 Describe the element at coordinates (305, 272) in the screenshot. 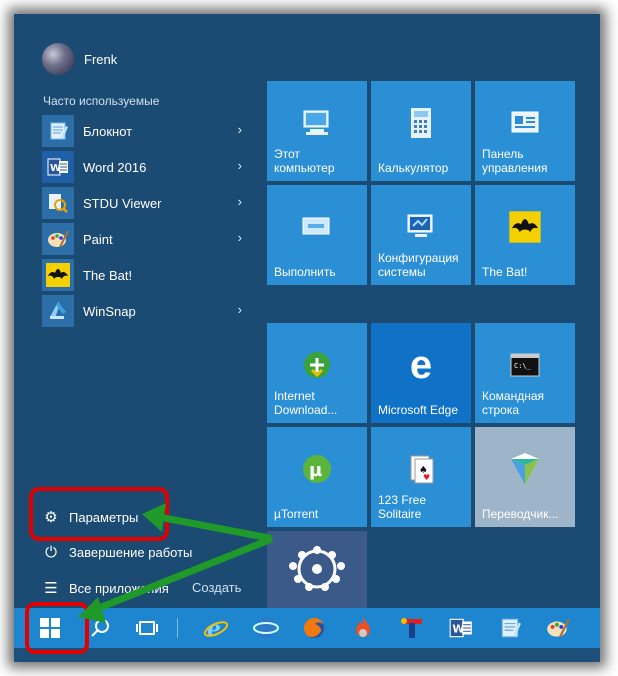

I see `tile-label: Выполнить` at that location.